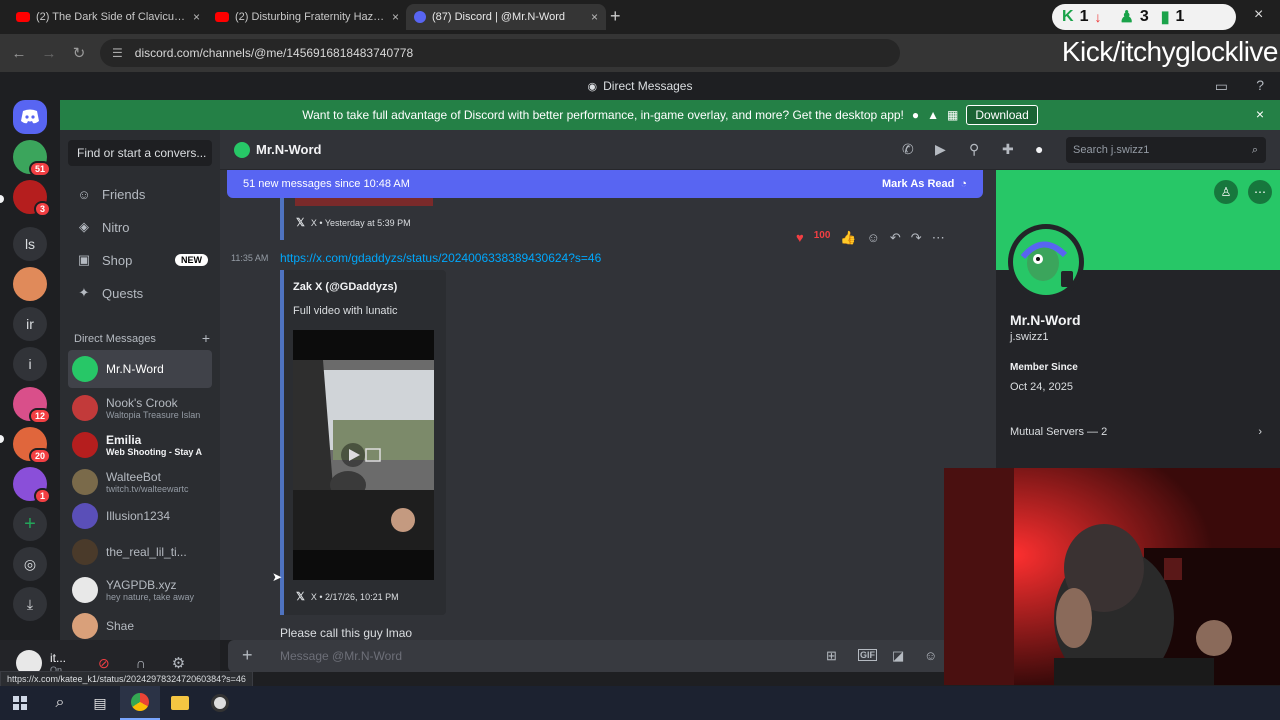  I want to click on obs-icon, so click(220, 703).